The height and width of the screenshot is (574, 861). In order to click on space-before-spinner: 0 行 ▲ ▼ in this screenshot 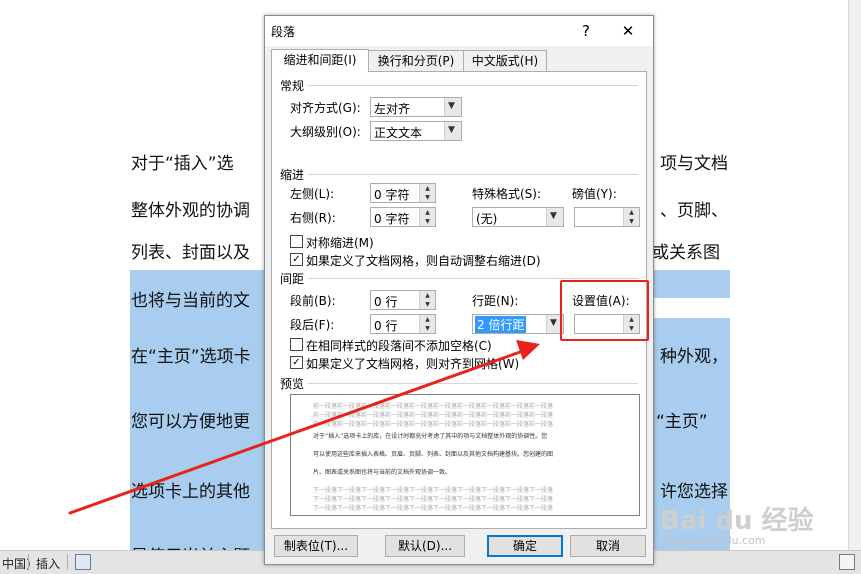, I will do `click(403, 300)`.